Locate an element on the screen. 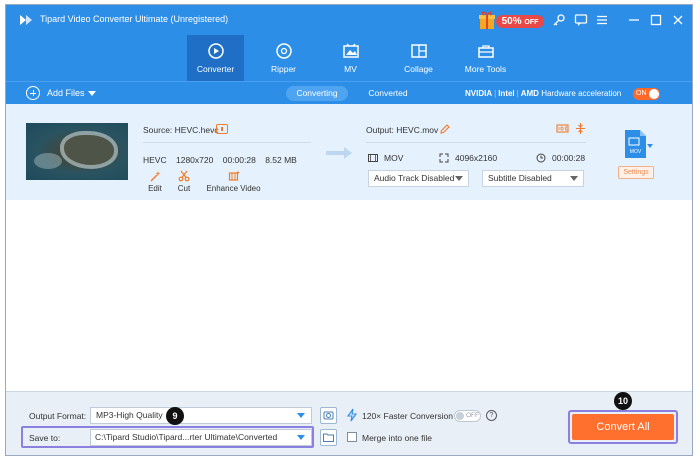  output-format-value: MOV is located at coordinates (394, 158).